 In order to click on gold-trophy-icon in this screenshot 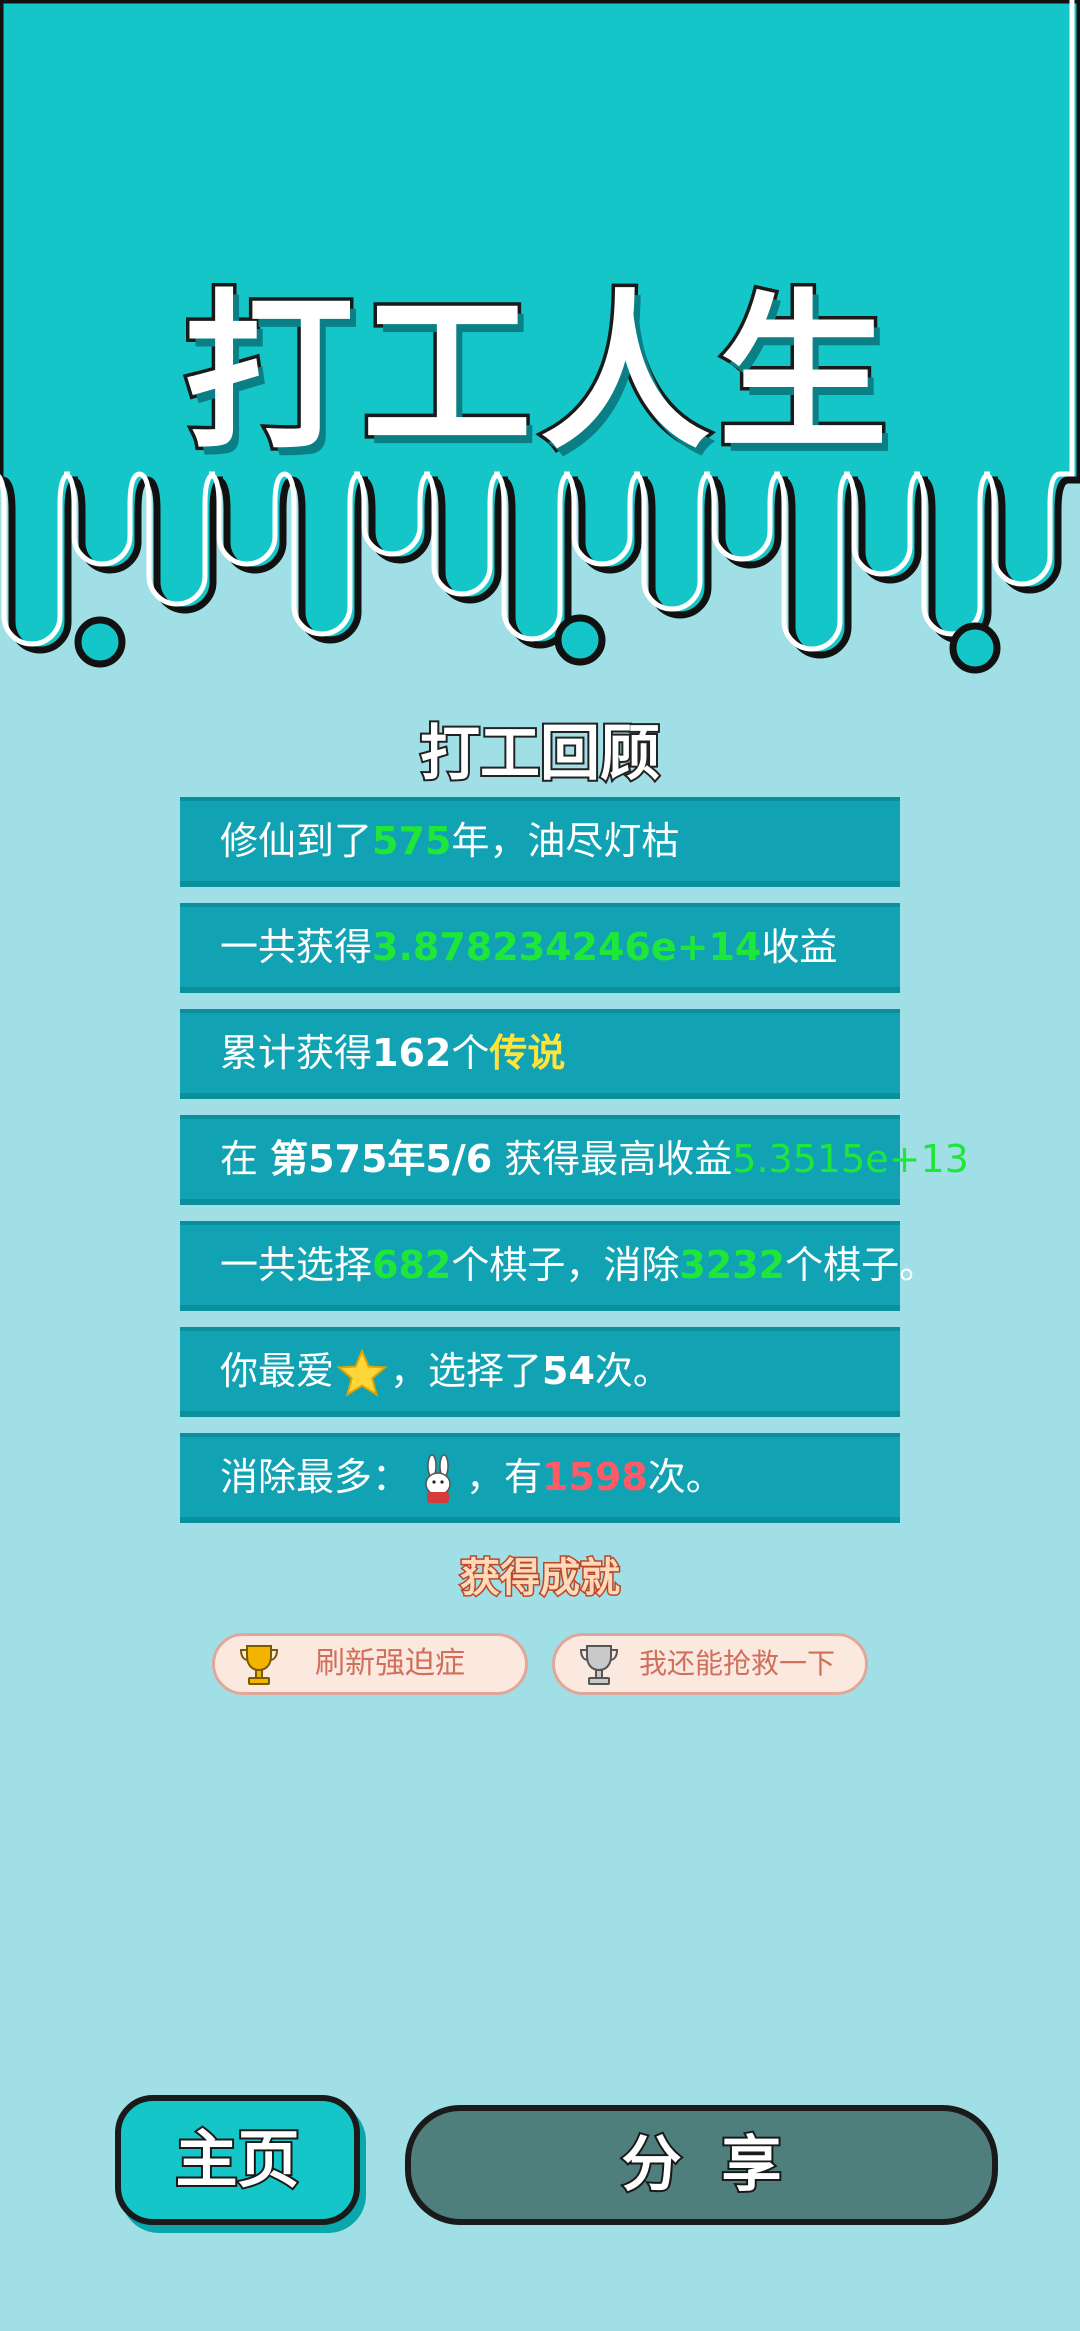, I will do `click(259, 1665)`.